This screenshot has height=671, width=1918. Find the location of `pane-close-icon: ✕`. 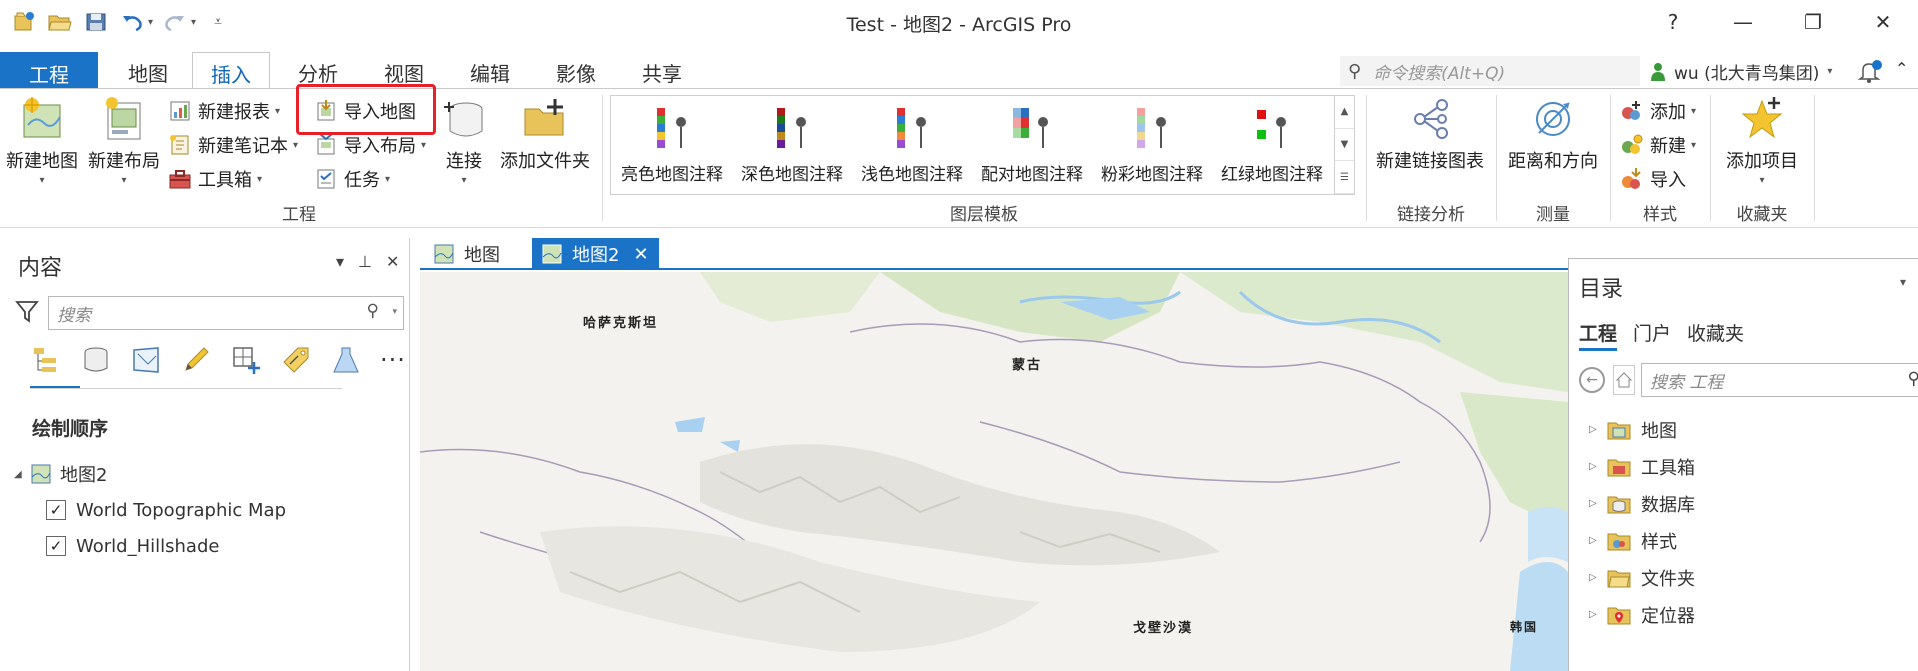

pane-close-icon: ✕ is located at coordinates (392, 261).